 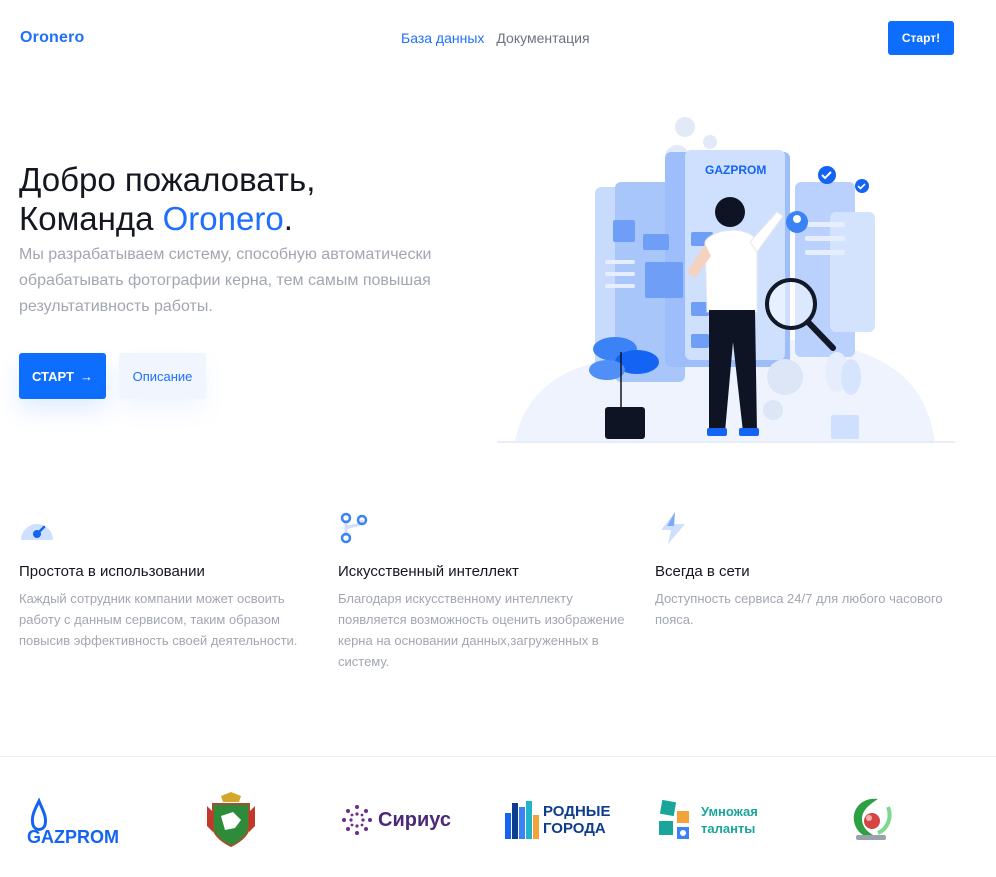 I want to click on hero-start-button: СТАРТ →, so click(x=62, y=376).